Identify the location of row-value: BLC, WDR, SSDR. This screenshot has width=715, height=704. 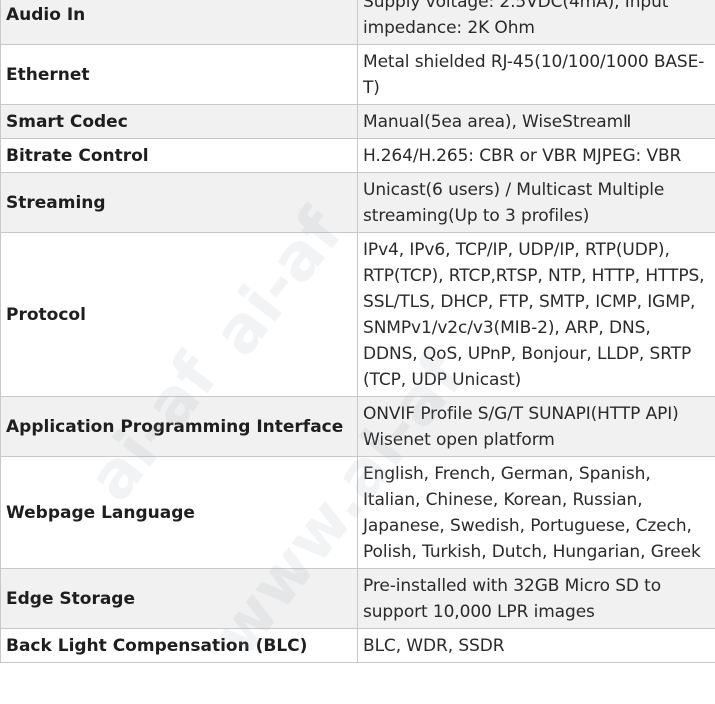
(536, 645).